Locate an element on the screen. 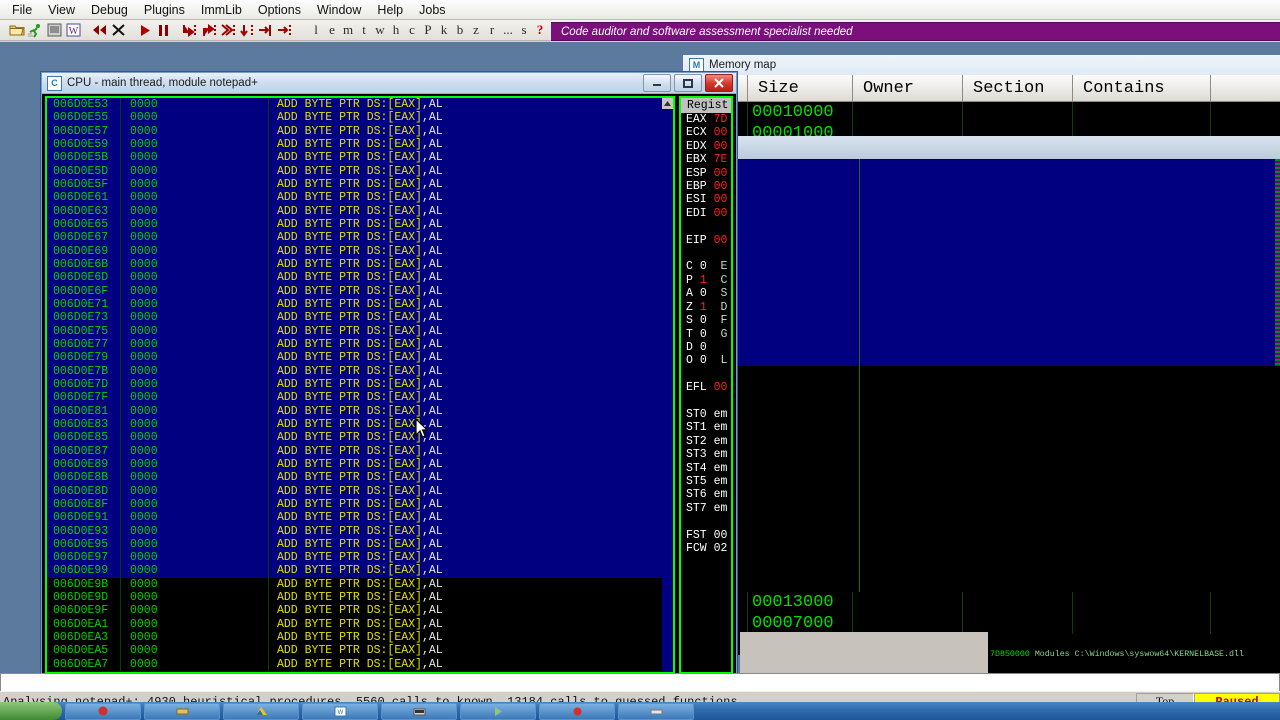 This screenshot has height=720, width=1280. flag-row-s: S 0 F is located at coordinates (706, 320).